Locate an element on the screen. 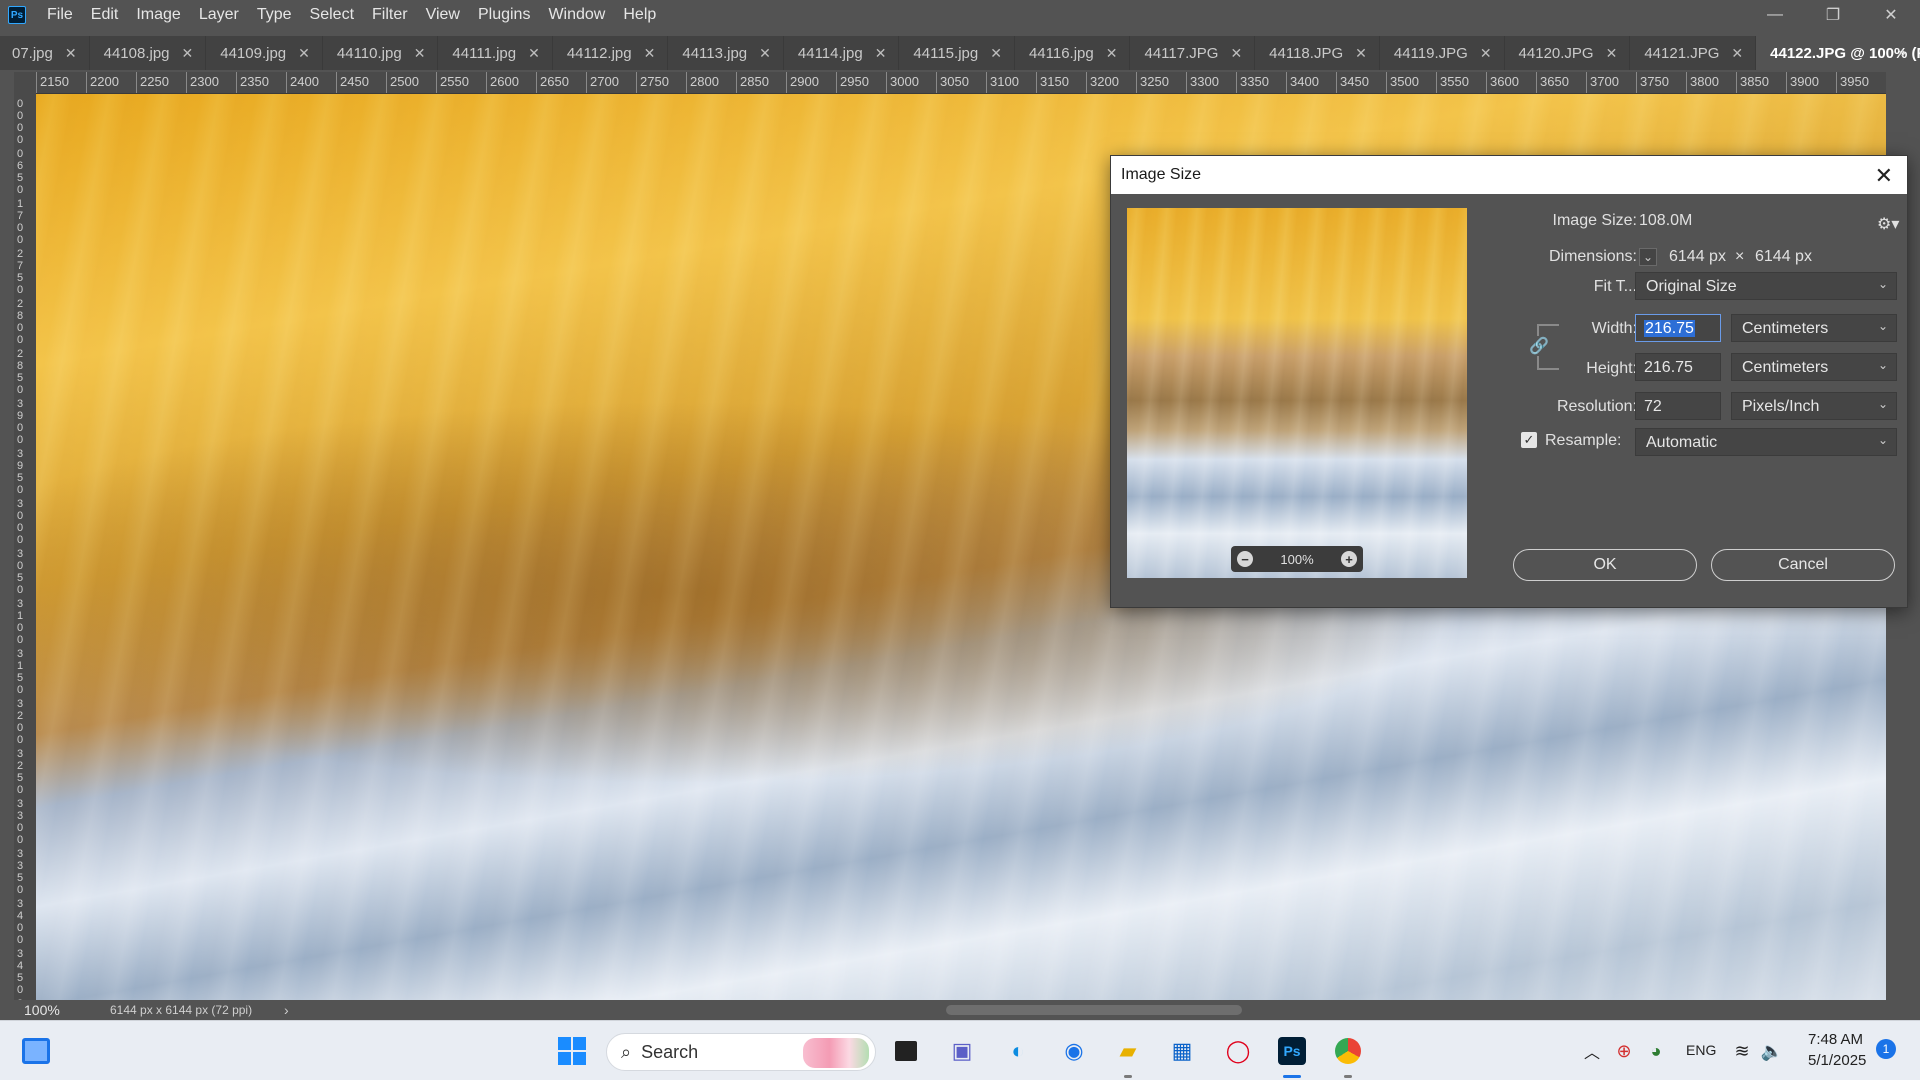 This screenshot has height=1080, width=1920. zoom-out-icon: − is located at coordinates (1245, 559).